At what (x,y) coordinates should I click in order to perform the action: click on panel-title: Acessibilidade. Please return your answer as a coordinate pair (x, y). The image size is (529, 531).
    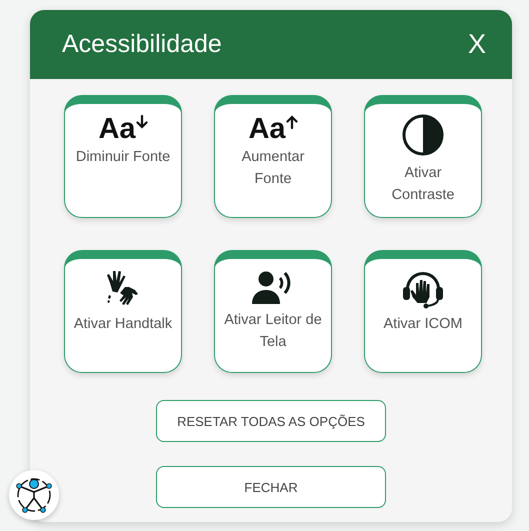
    Looking at the image, I should click on (142, 44).